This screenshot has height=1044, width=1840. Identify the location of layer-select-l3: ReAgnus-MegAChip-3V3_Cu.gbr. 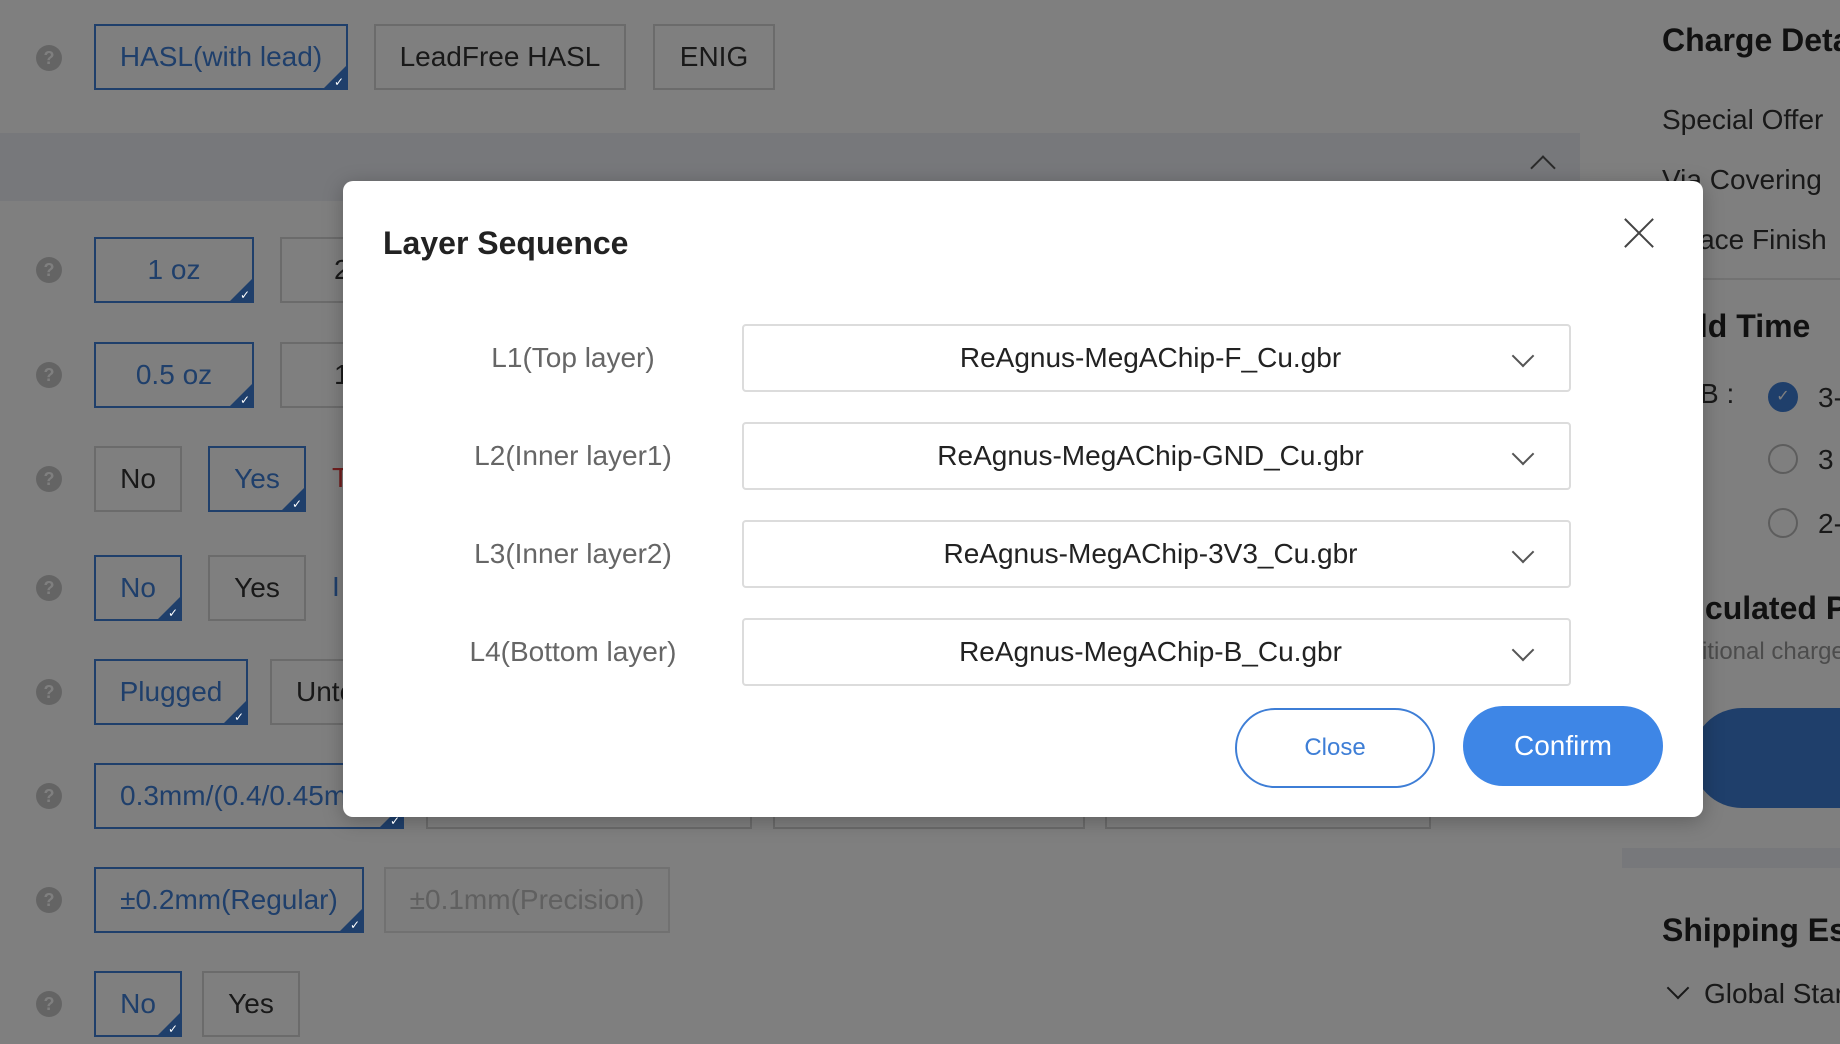
(1156, 554).